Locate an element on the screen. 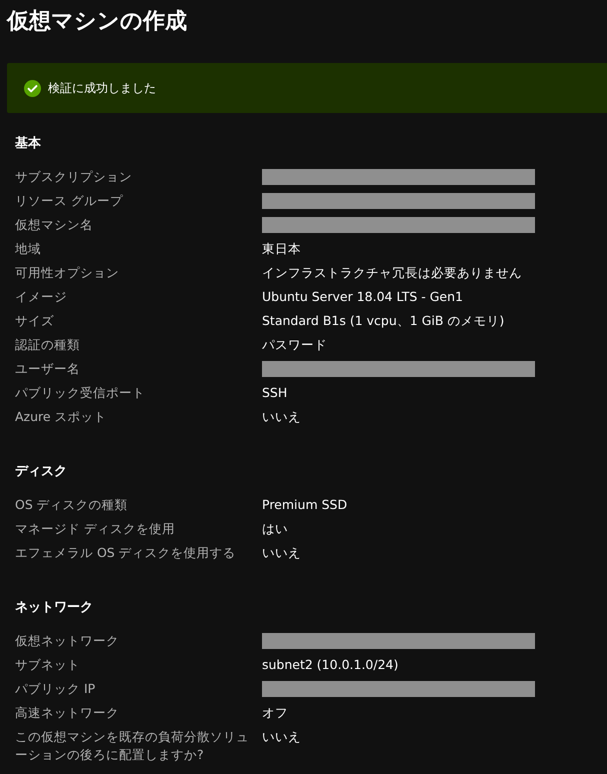 The height and width of the screenshot is (774, 607). field-label: OS ディスクの種類 is located at coordinates (72, 505).